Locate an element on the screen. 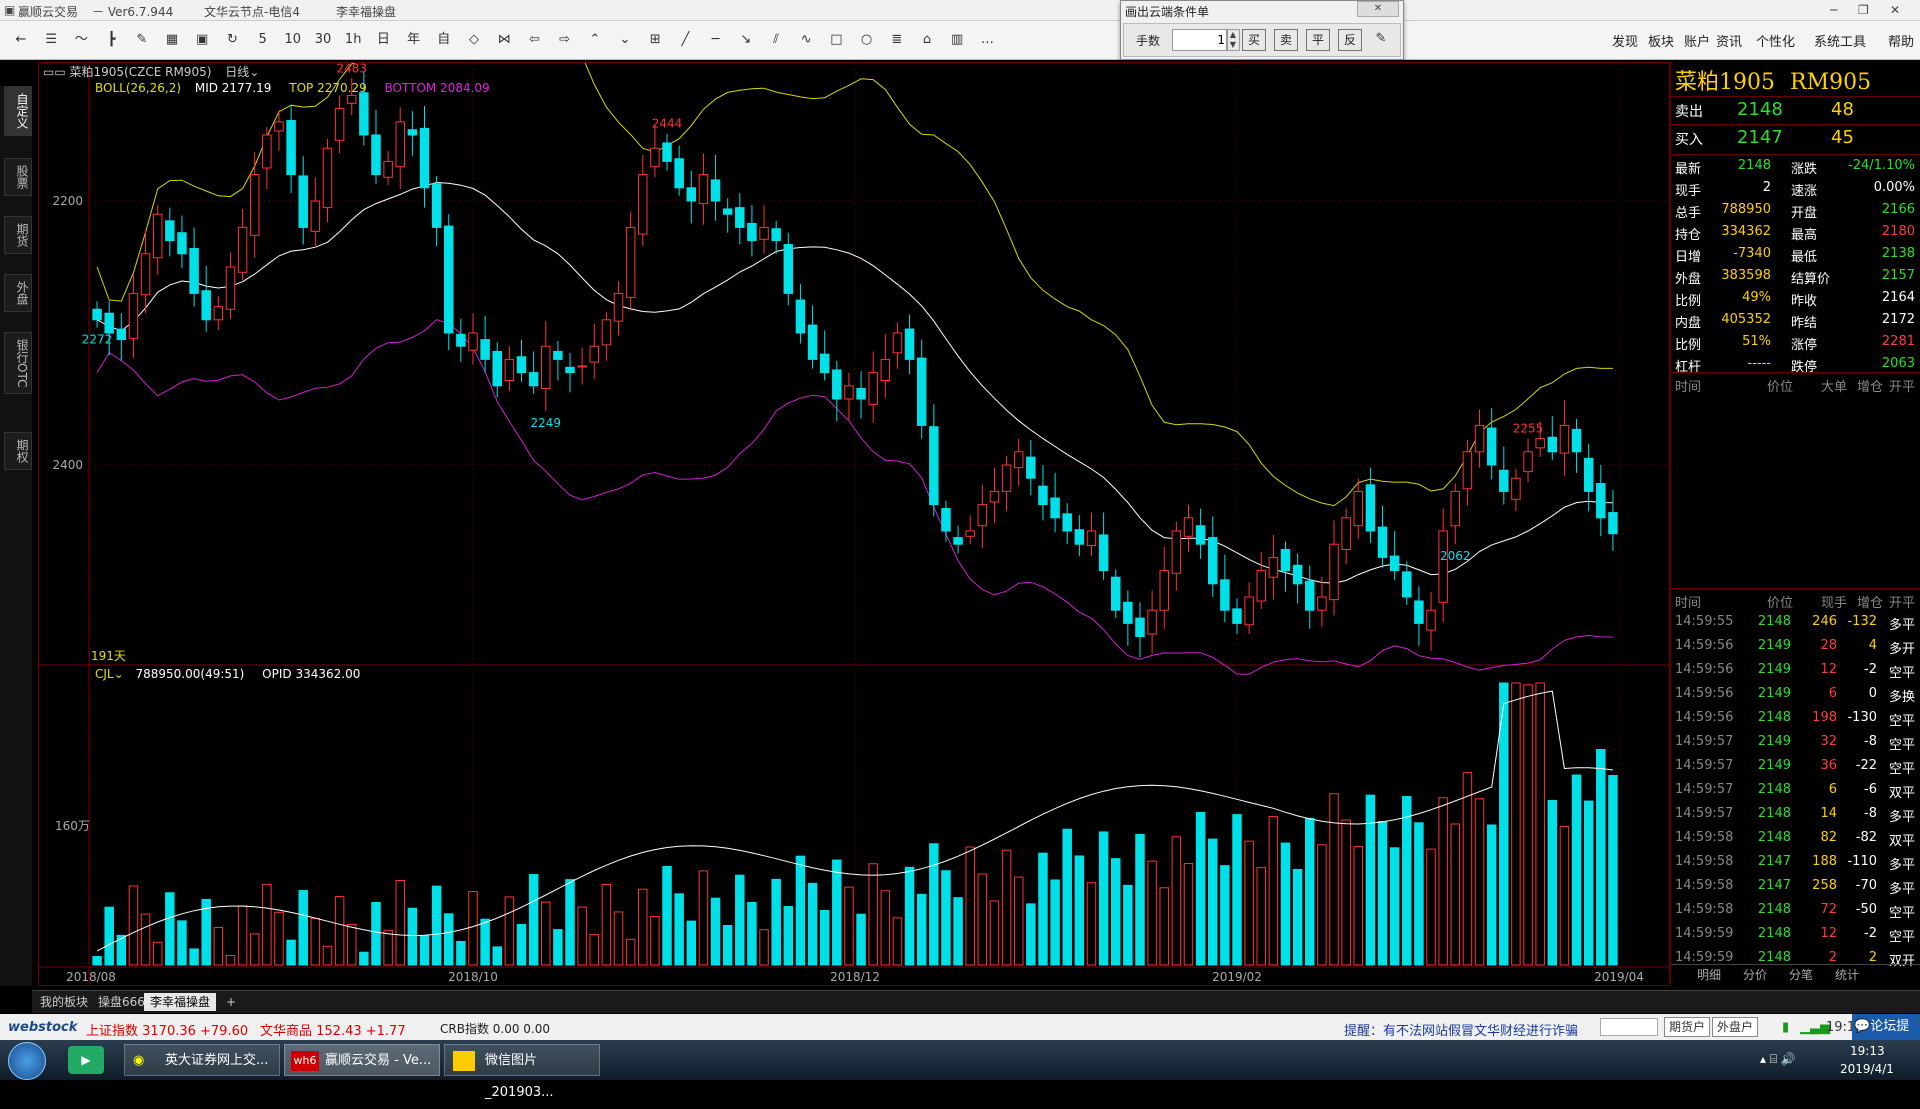 The image size is (1920, 1109). side-tab-5: 期权 is located at coordinates (18, 451).